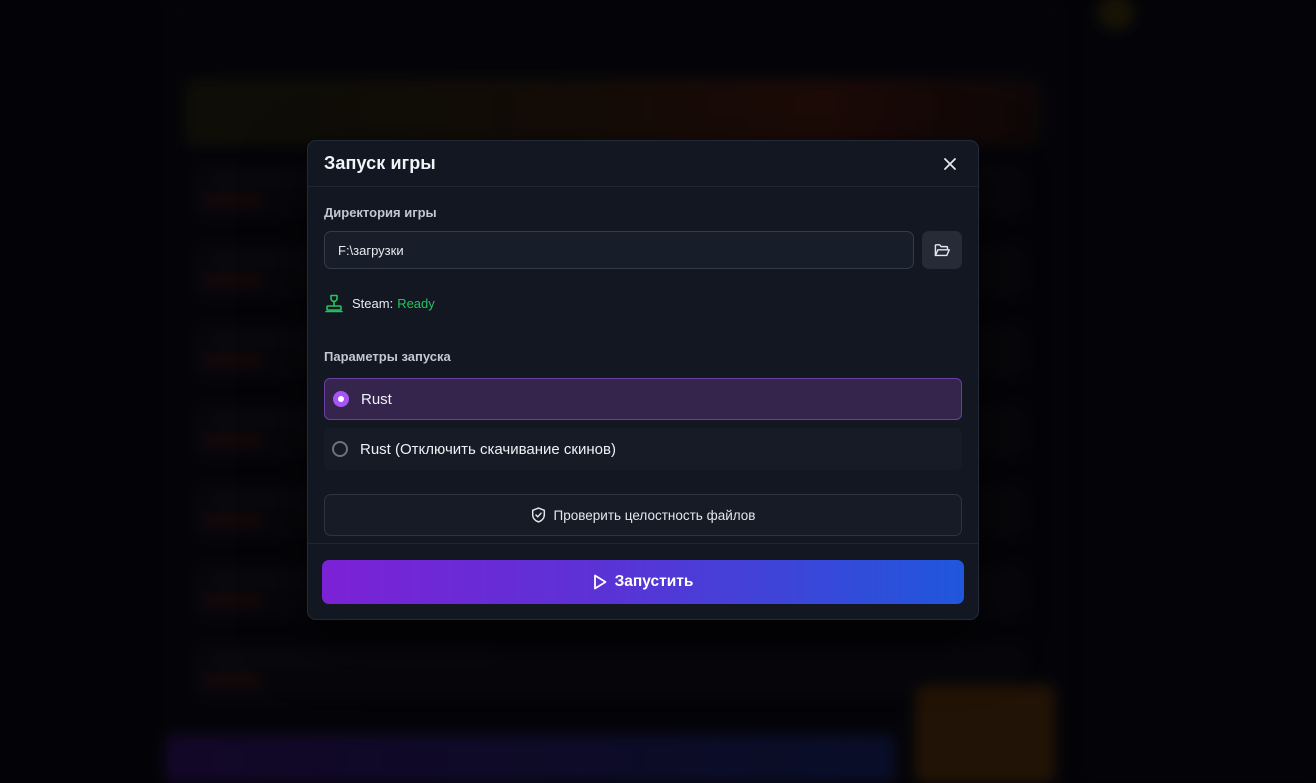 The height and width of the screenshot is (783, 1316). I want to click on launch-option-rust-no-skins: Rust (Отключить скачивание скинов), so click(643, 449).